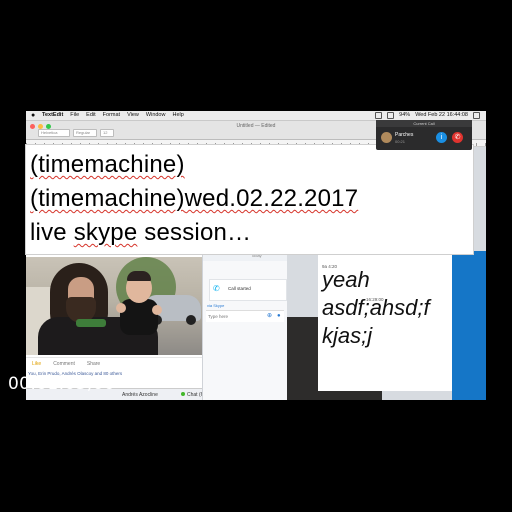 The height and width of the screenshot is (512, 512). What do you see at coordinates (93, 364) in the screenshot?
I see `share-button: Share` at bounding box center [93, 364].